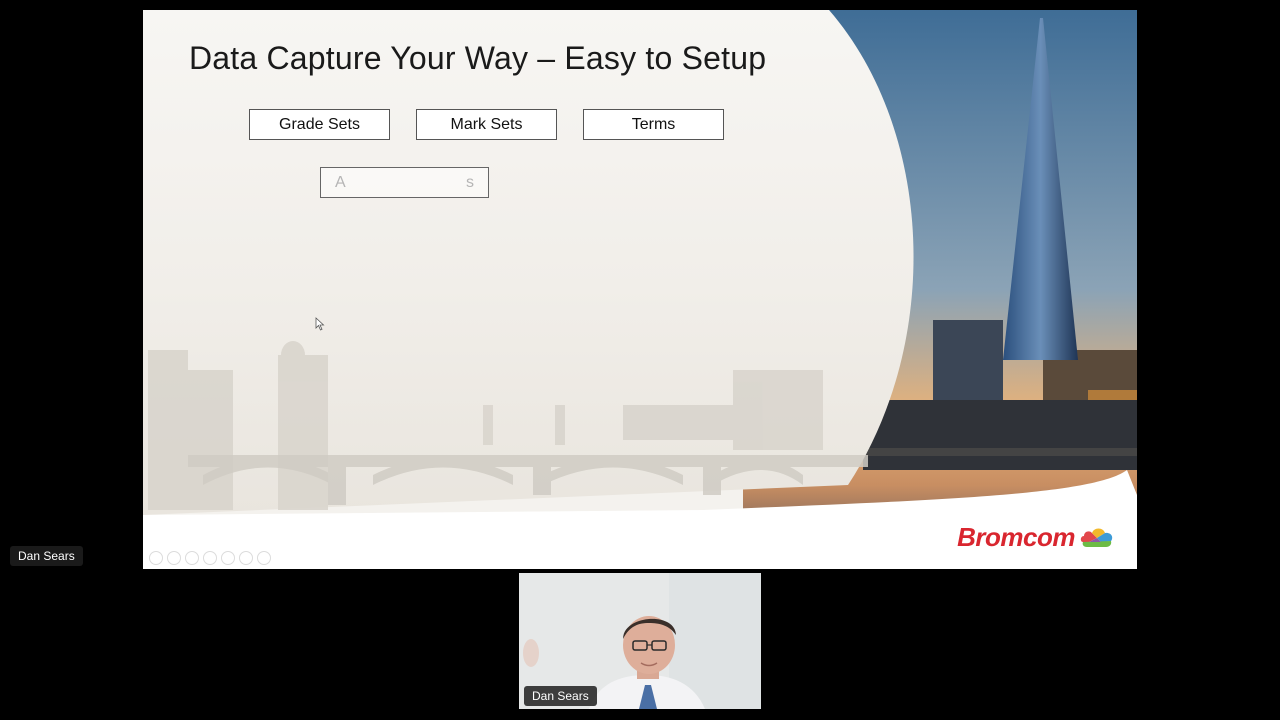 Image resolution: width=1280 pixels, height=720 pixels. Describe the element at coordinates (228, 558) in the screenshot. I see `zoom-icon` at that location.